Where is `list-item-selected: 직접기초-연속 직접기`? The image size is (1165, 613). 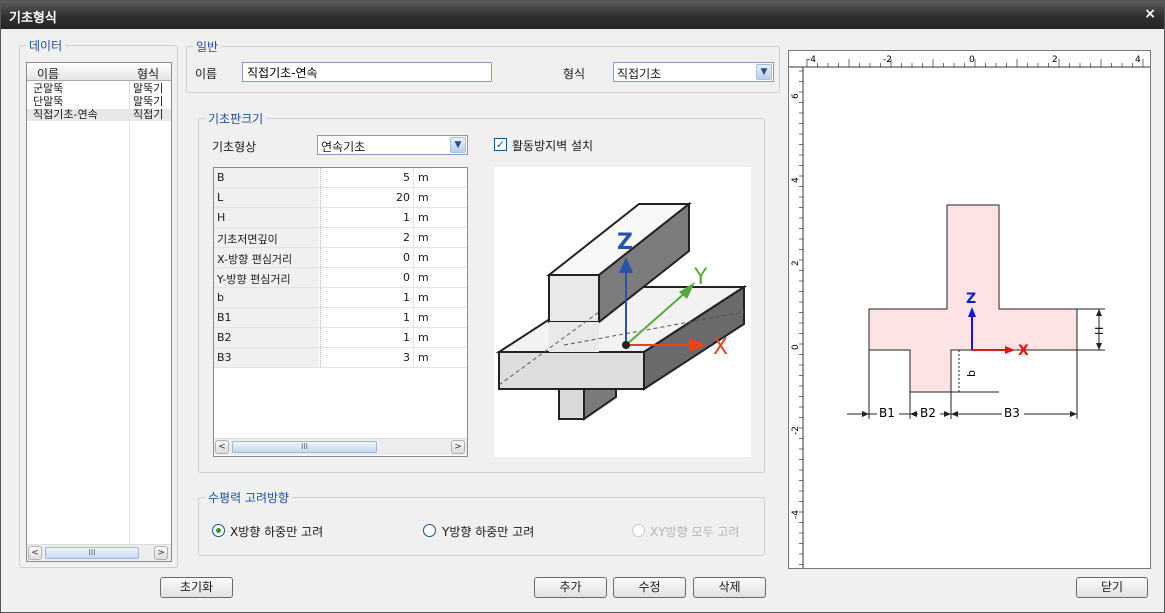
list-item-selected: 직접기초-연속 직접기 is located at coordinates (99, 115).